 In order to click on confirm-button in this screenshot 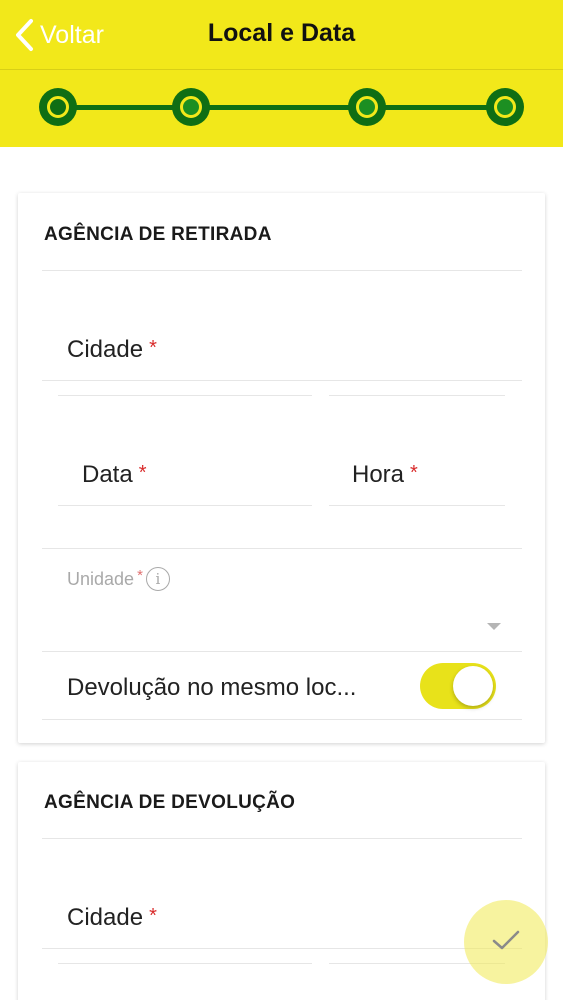, I will do `click(506, 942)`.